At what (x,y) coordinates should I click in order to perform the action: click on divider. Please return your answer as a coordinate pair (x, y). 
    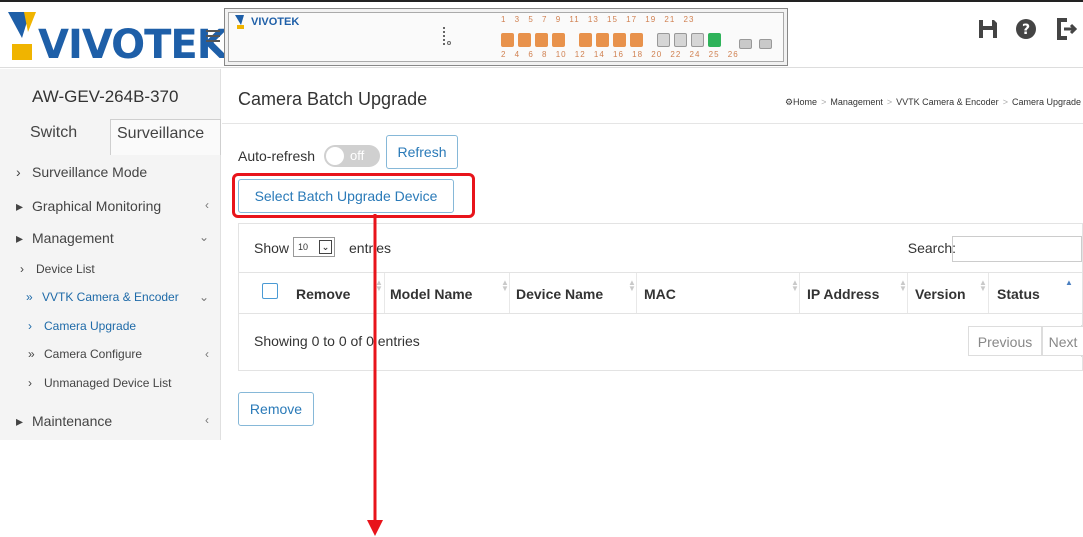
    Looking at the image, I should click on (652, 123).